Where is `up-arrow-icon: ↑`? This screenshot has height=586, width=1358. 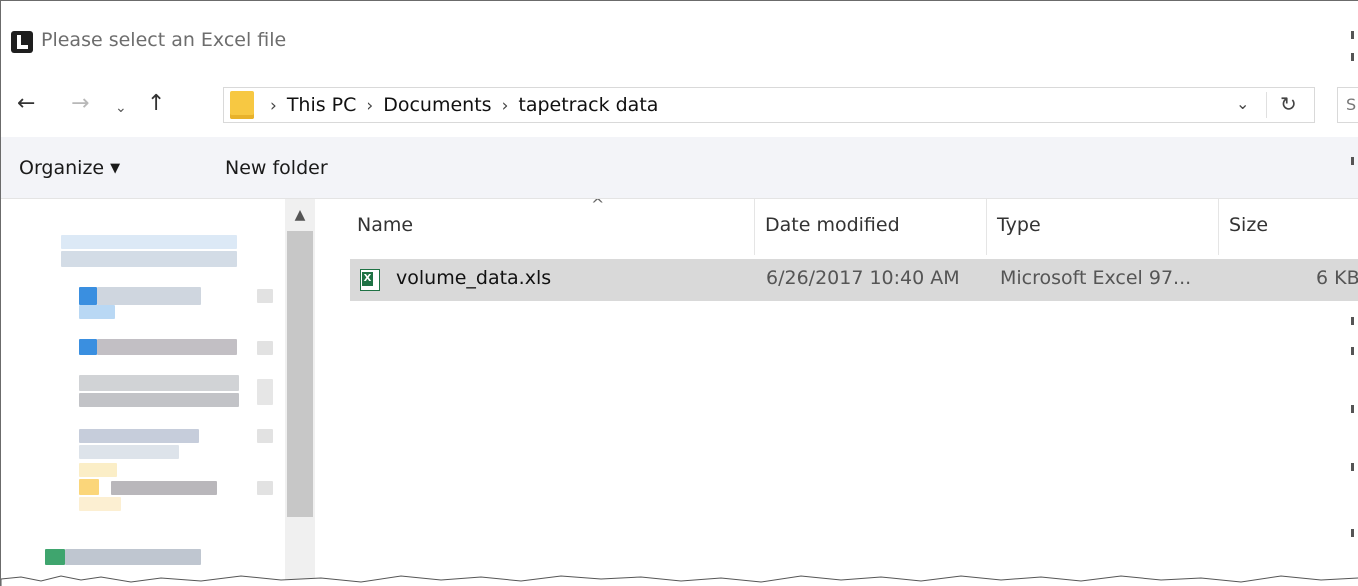
up-arrow-icon: ↑ is located at coordinates (156, 104).